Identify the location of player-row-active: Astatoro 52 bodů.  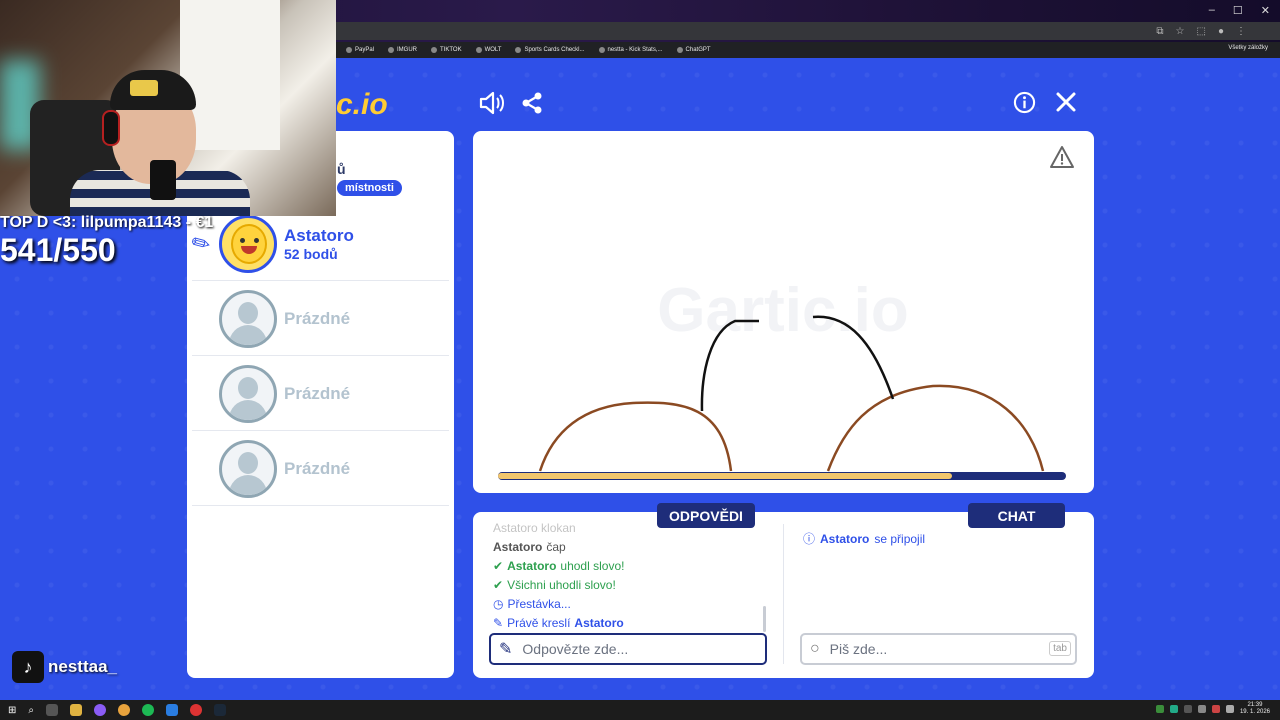
(320, 244).